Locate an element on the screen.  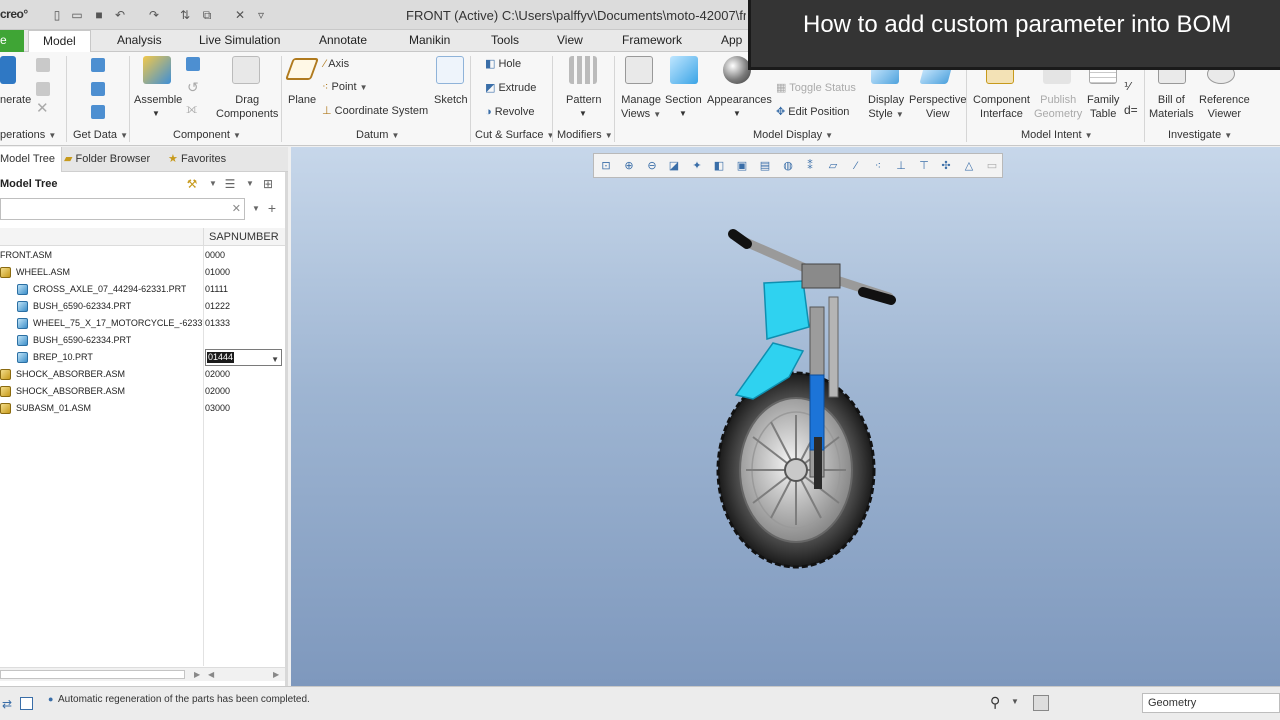
save-icon: ■ is located at coordinates (99, 15).